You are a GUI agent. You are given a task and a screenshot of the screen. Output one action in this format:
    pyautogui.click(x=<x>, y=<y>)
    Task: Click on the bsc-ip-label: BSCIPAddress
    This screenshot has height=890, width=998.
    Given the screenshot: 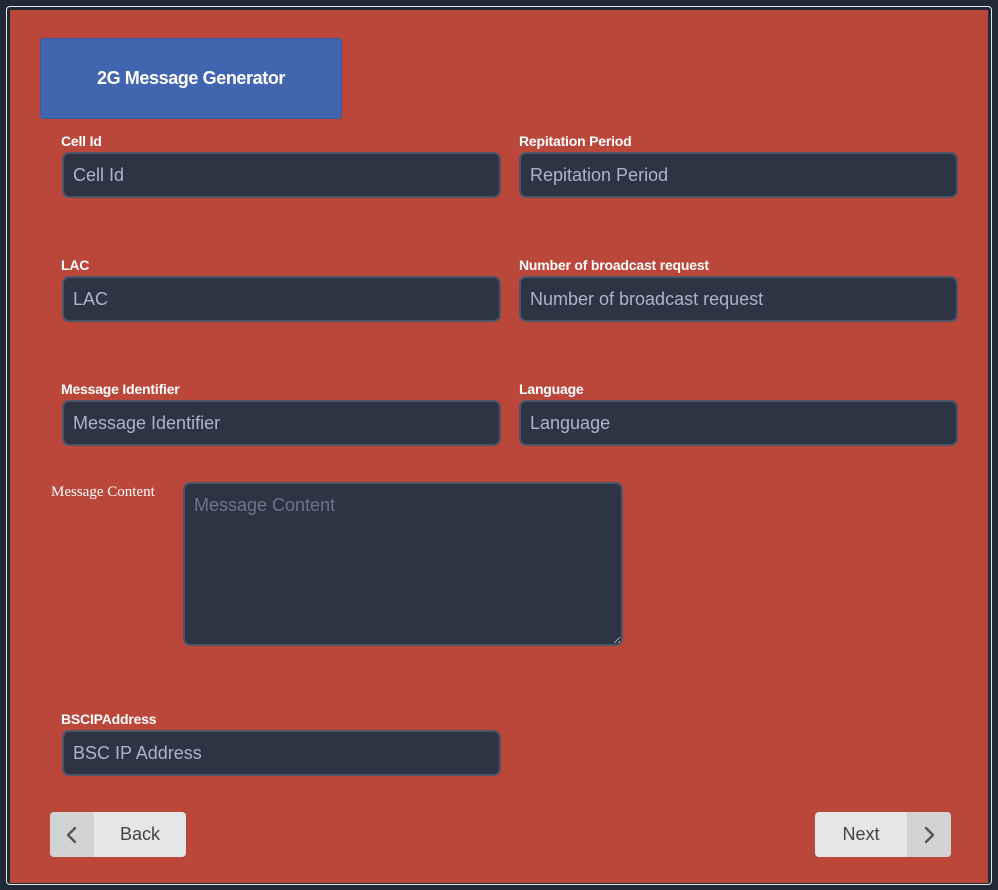 What is the action you would take?
    pyautogui.click(x=109, y=719)
    